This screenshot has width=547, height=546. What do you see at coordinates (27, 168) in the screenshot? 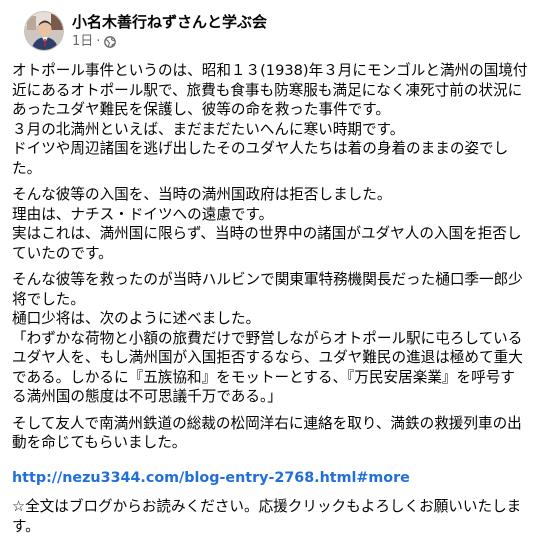
I see `text-line: た。` at bounding box center [27, 168].